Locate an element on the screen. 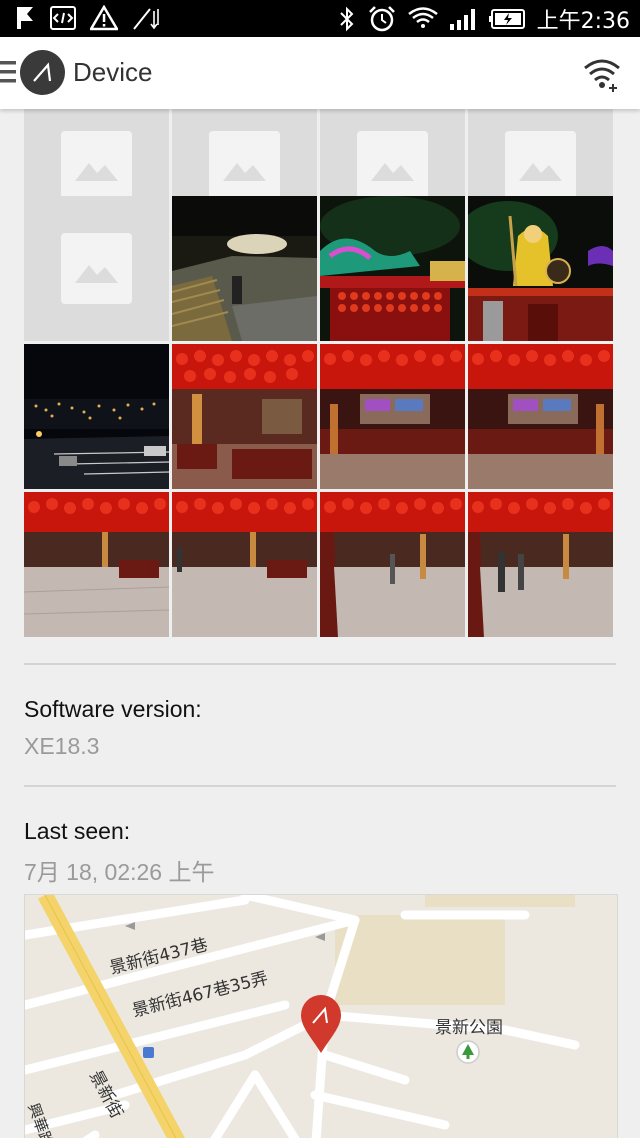  menu-icon is located at coordinates (8, 72).